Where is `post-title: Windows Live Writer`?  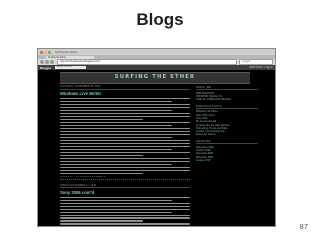 post-title: Windows Live Writer is located at coordinates (125, 93).